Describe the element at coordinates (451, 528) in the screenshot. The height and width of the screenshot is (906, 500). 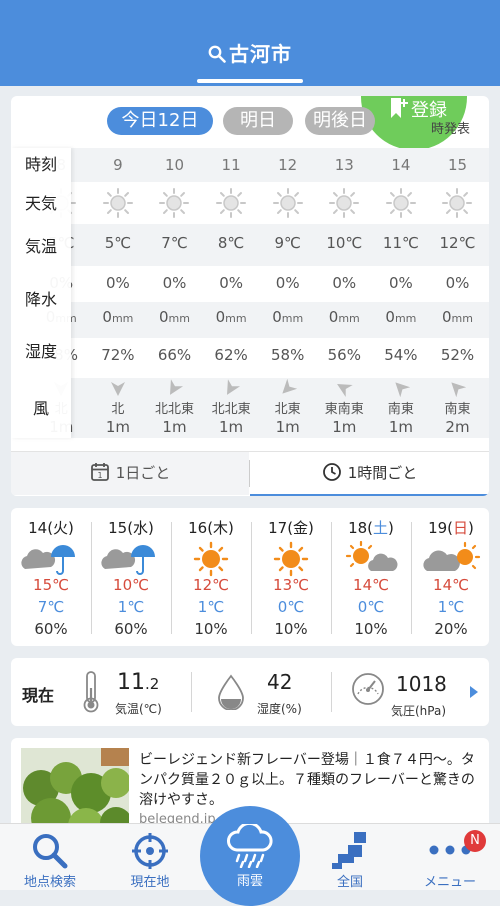
I see `weekly-date: 19(日)` at that location.